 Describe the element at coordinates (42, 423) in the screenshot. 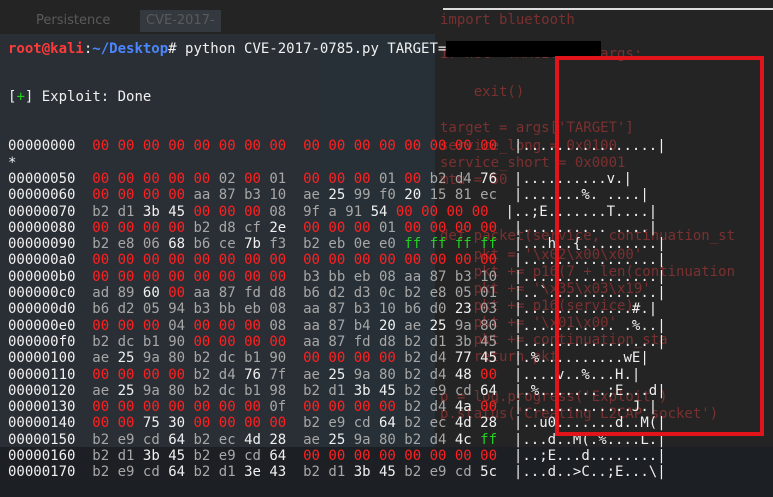

I see `hex-offset: 00000140` at that location.